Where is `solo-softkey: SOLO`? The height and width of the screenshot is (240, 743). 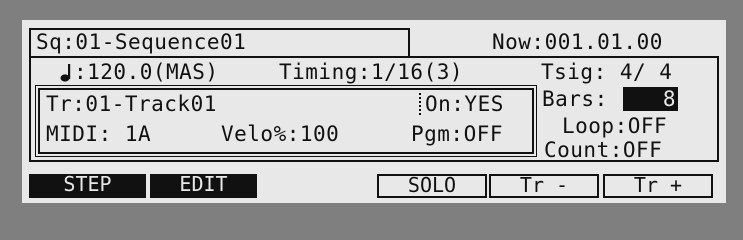
solo-softkey: SOLO is located at coordinates (432, 186).